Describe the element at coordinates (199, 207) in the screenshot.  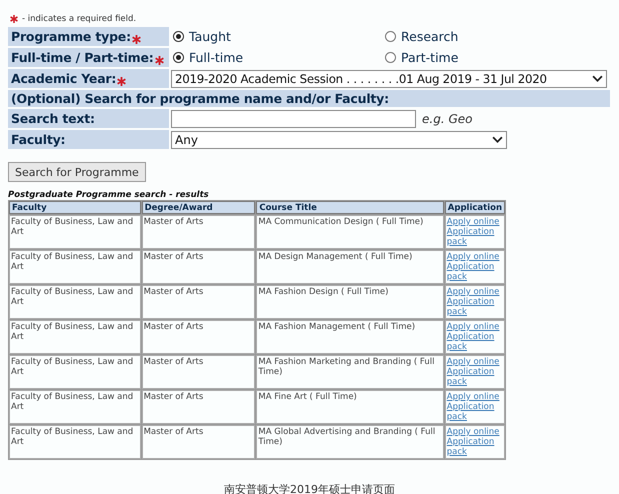
I see `column-header: Degree/Award` at that location.